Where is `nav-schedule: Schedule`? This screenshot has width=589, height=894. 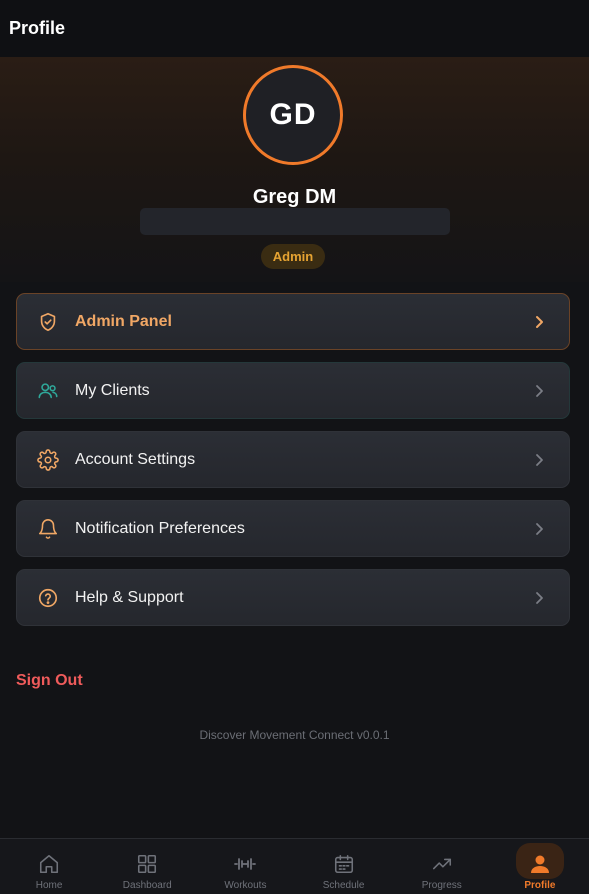
nav-schedule: Schedule is located at coordinates (344, 866).